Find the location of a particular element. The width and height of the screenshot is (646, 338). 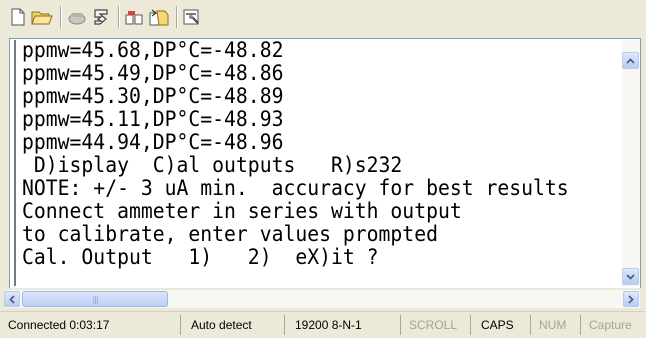

scroll-down-button is located at coordinates (630, 276).